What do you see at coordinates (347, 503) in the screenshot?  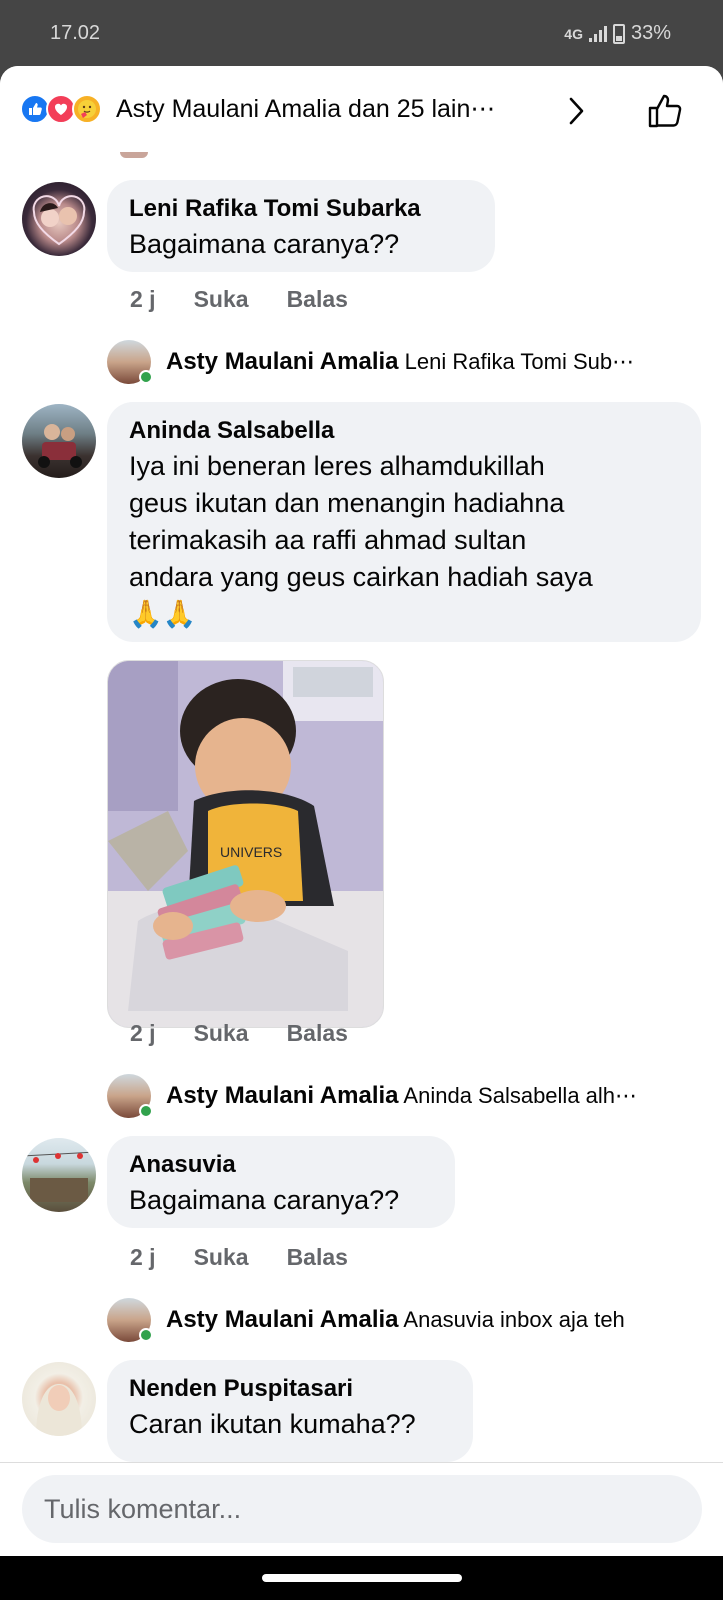 I see `comment-text-line: geus ikutan dan menangin hadiahna` at bounding box center [347, 503].